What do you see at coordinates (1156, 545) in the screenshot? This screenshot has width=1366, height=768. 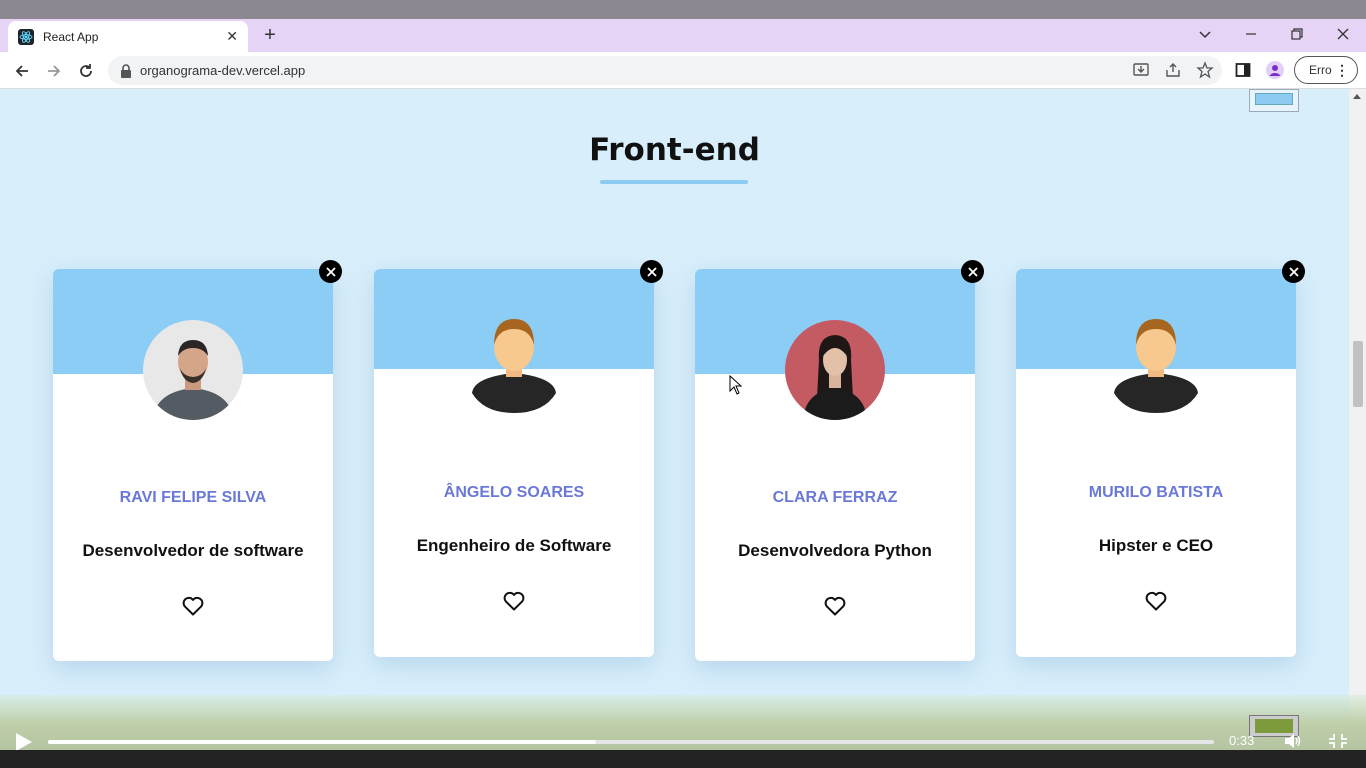 I see `member-role: Hipster e CEO` at bounding box center [1156, 545].